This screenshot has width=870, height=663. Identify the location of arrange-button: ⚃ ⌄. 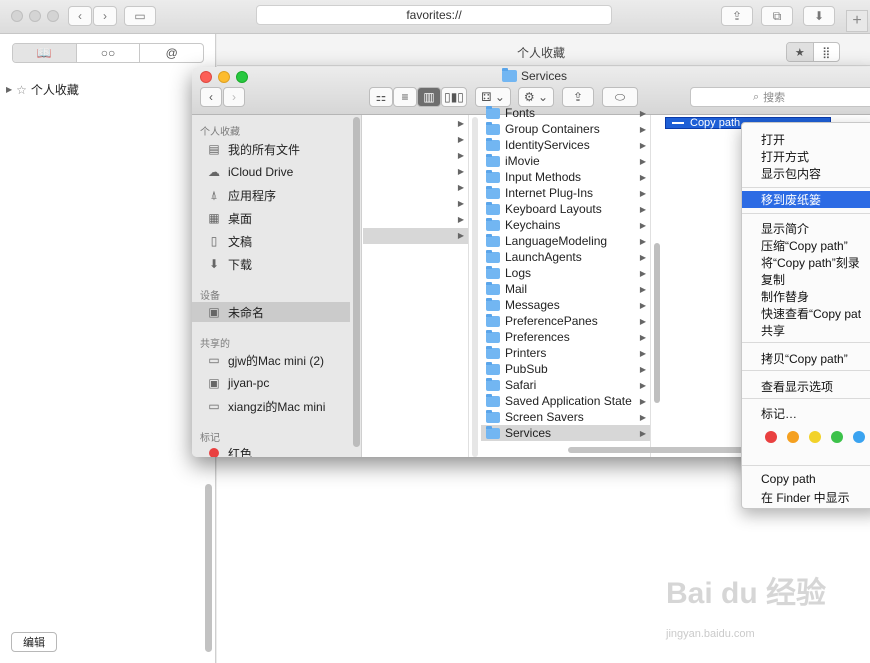
(493, 97).